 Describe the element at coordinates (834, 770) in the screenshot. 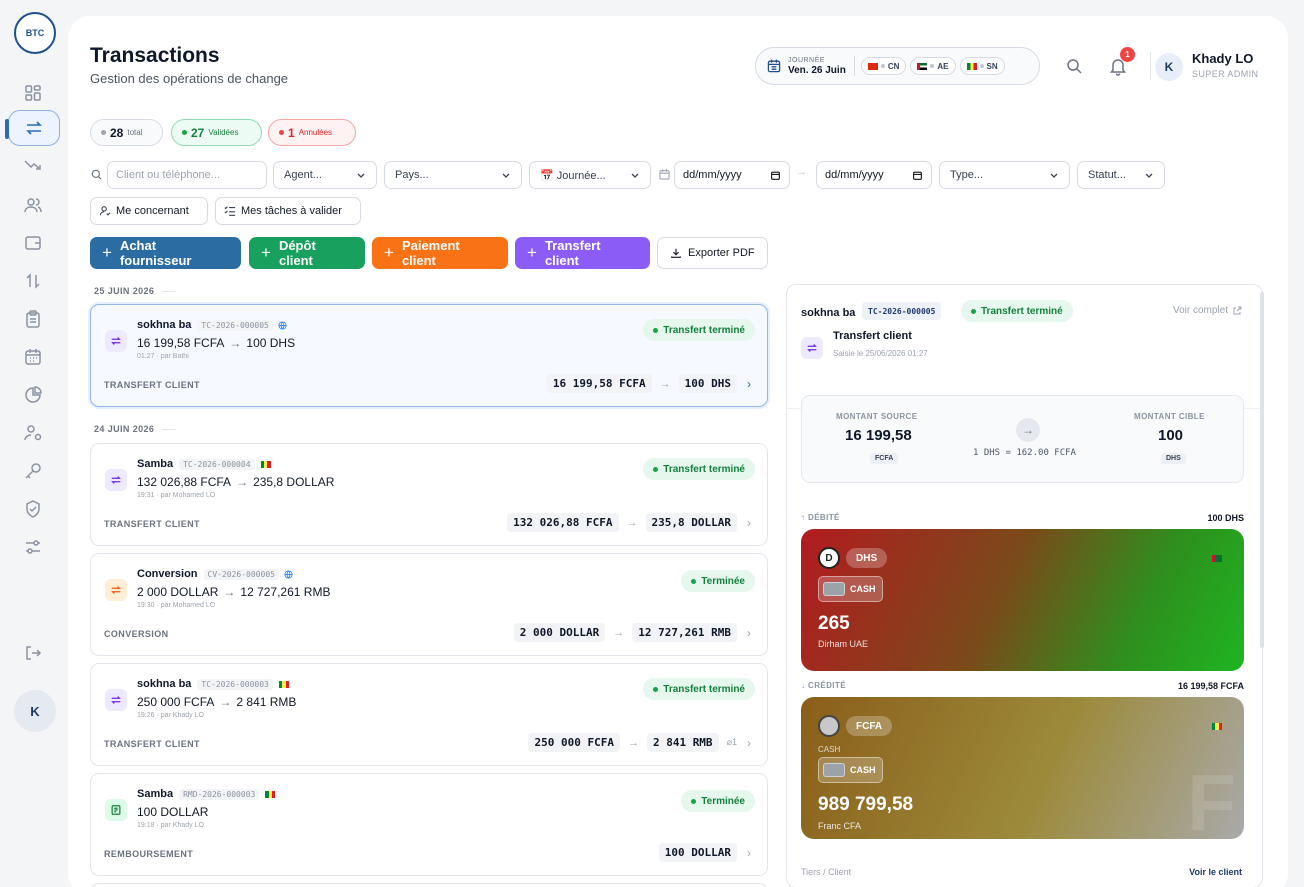

I see `banknote-icon` at that location.